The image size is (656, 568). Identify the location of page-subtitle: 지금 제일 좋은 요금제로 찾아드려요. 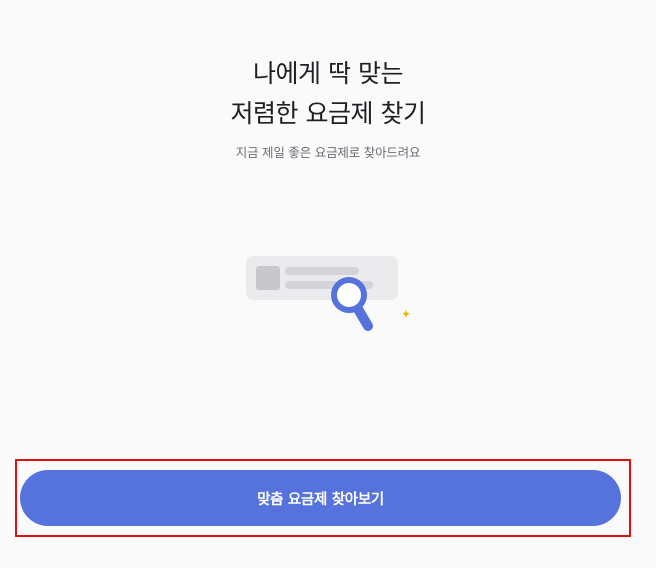
(328, 152).